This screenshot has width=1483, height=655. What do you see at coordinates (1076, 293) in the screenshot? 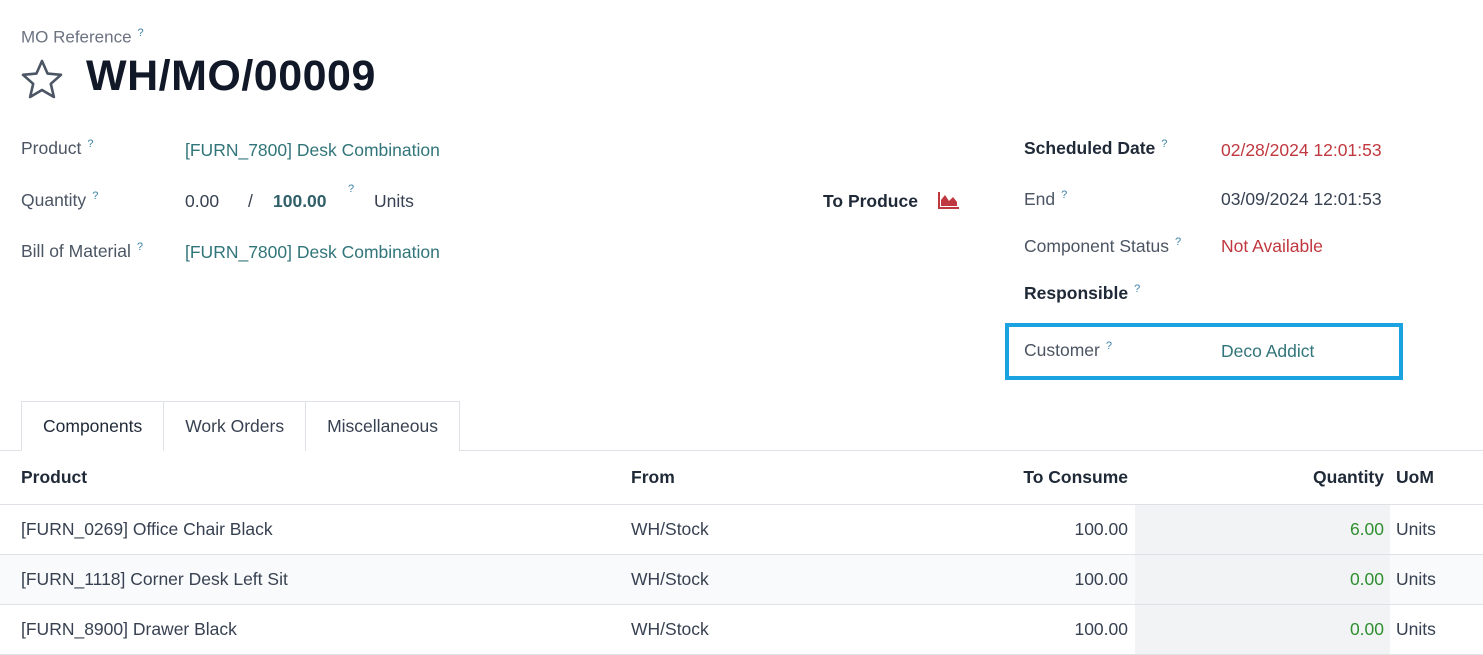
I see `responsible-label-text: Responsible` at bounding box center [1076, 293].